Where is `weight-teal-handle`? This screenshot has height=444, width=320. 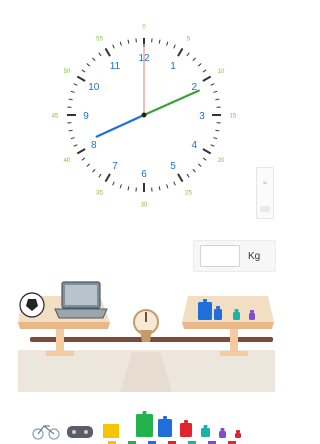
weight-teal-handle is located at coordinates (236, 310).